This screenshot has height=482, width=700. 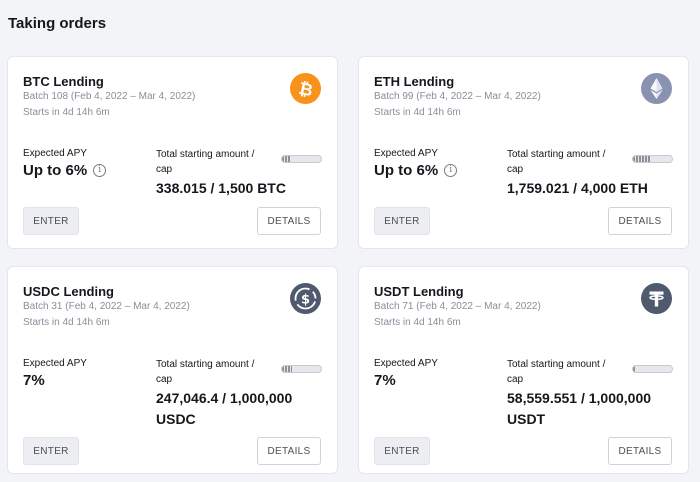 I want to click on usdc-icon: $, so click(x=305, y=298).